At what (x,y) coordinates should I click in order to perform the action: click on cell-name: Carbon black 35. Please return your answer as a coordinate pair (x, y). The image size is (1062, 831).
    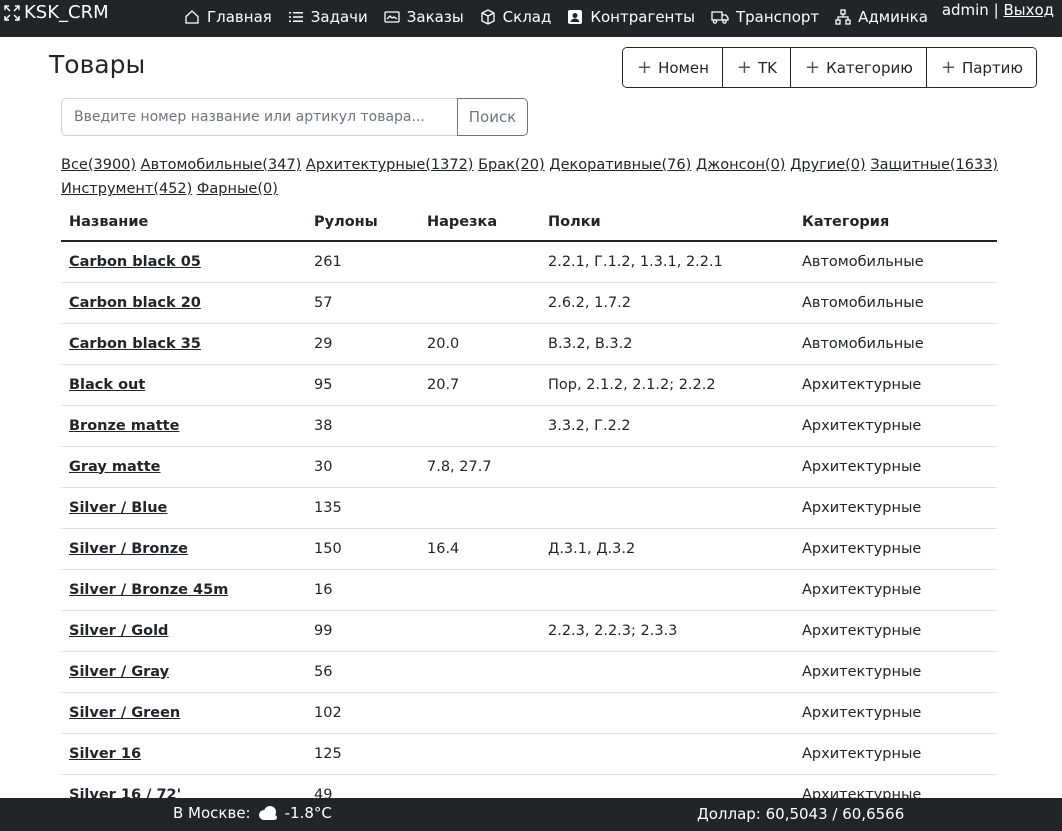
    Looking at the image, I should click on (183, 344).